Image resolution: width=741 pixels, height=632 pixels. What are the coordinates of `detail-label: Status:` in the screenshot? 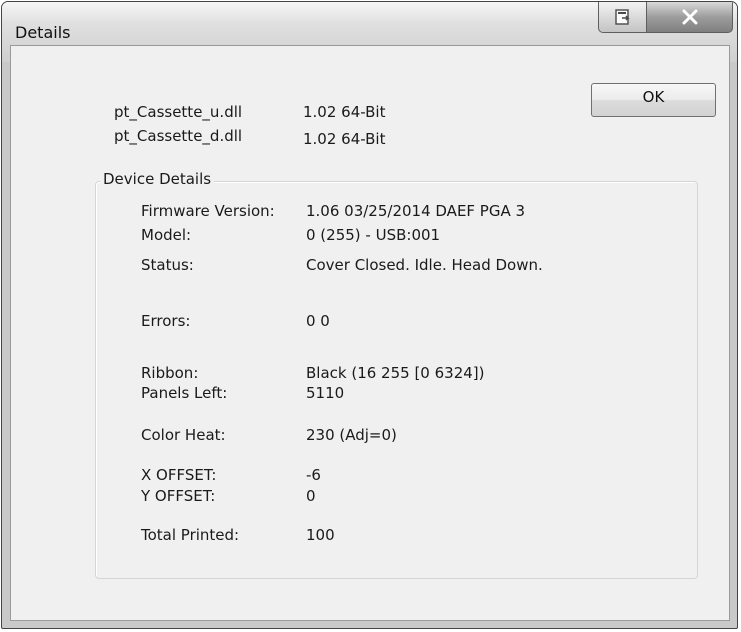 It's located at (167, 265).